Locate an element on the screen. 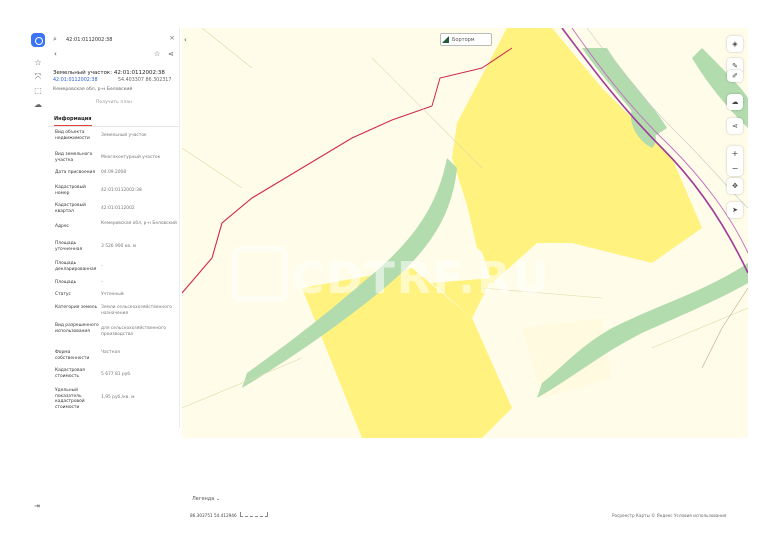 Image resolution: width=776 pixels, height=536 pixels. info-key: Кадастровый номер is located at coordinates (70, 190).